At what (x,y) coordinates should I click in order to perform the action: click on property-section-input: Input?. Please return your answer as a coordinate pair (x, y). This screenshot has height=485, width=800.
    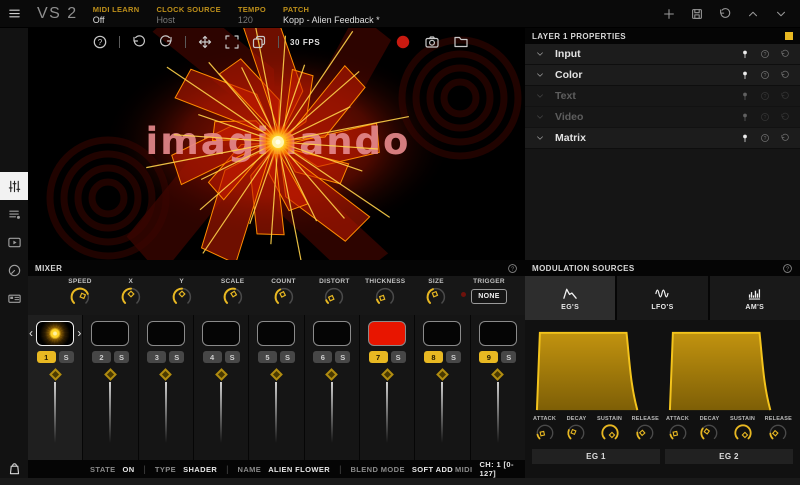
    Looking at the image, I should click on (662, 54).